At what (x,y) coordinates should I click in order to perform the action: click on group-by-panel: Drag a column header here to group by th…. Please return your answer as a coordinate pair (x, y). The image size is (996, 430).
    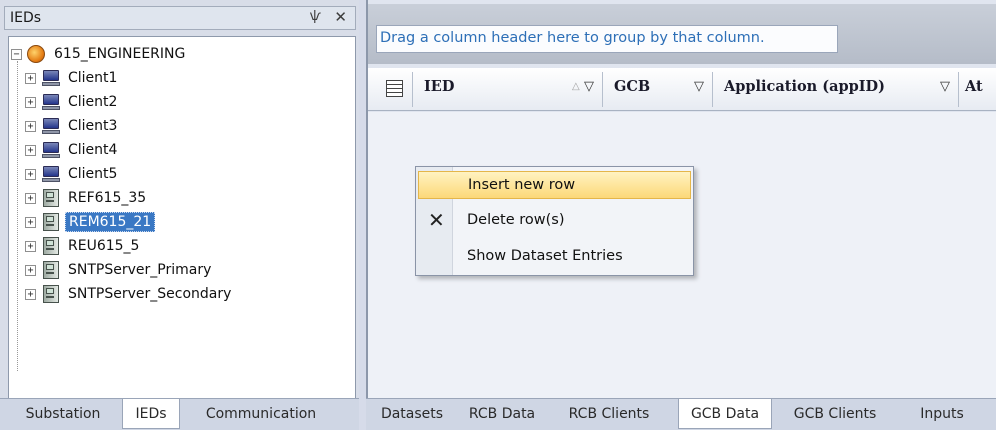
    Looking at the image, I should click on (682, 34).